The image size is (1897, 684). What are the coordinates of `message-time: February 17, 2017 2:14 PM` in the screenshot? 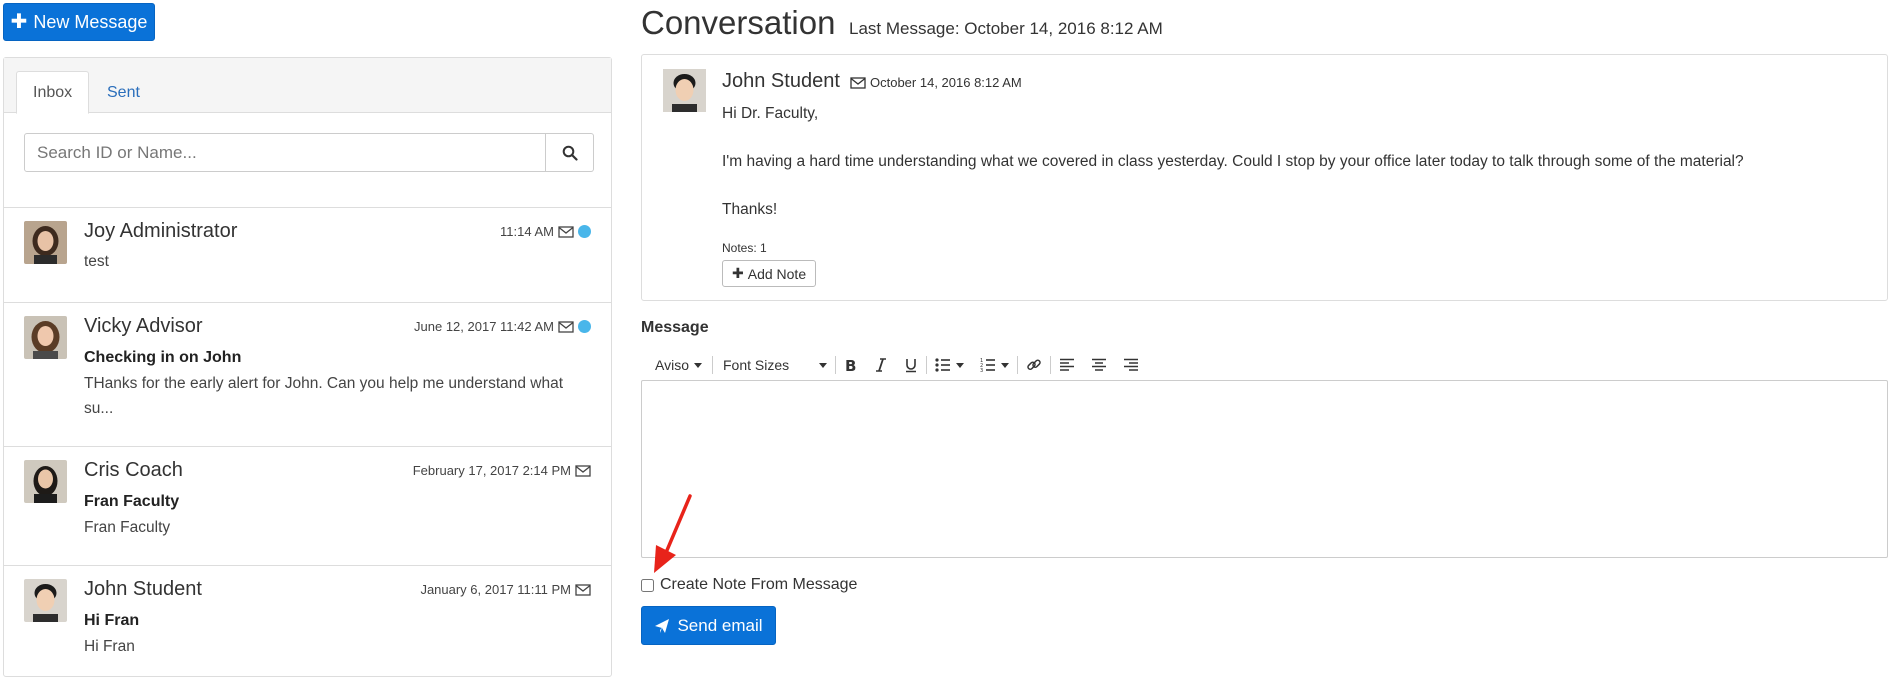 It's located at (502, 470).